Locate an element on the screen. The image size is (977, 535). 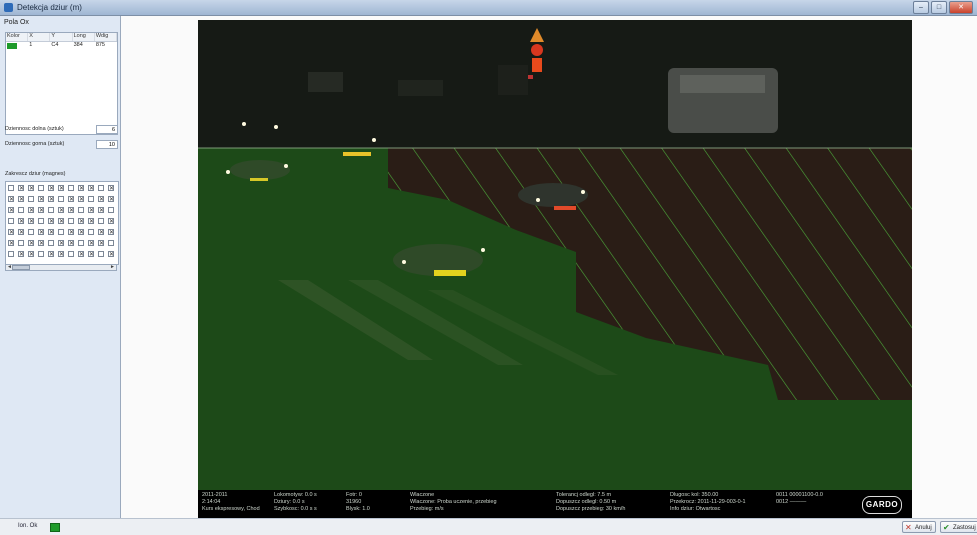
cancel-button: ✕ Anuluj is located at coordinates (919, 527).